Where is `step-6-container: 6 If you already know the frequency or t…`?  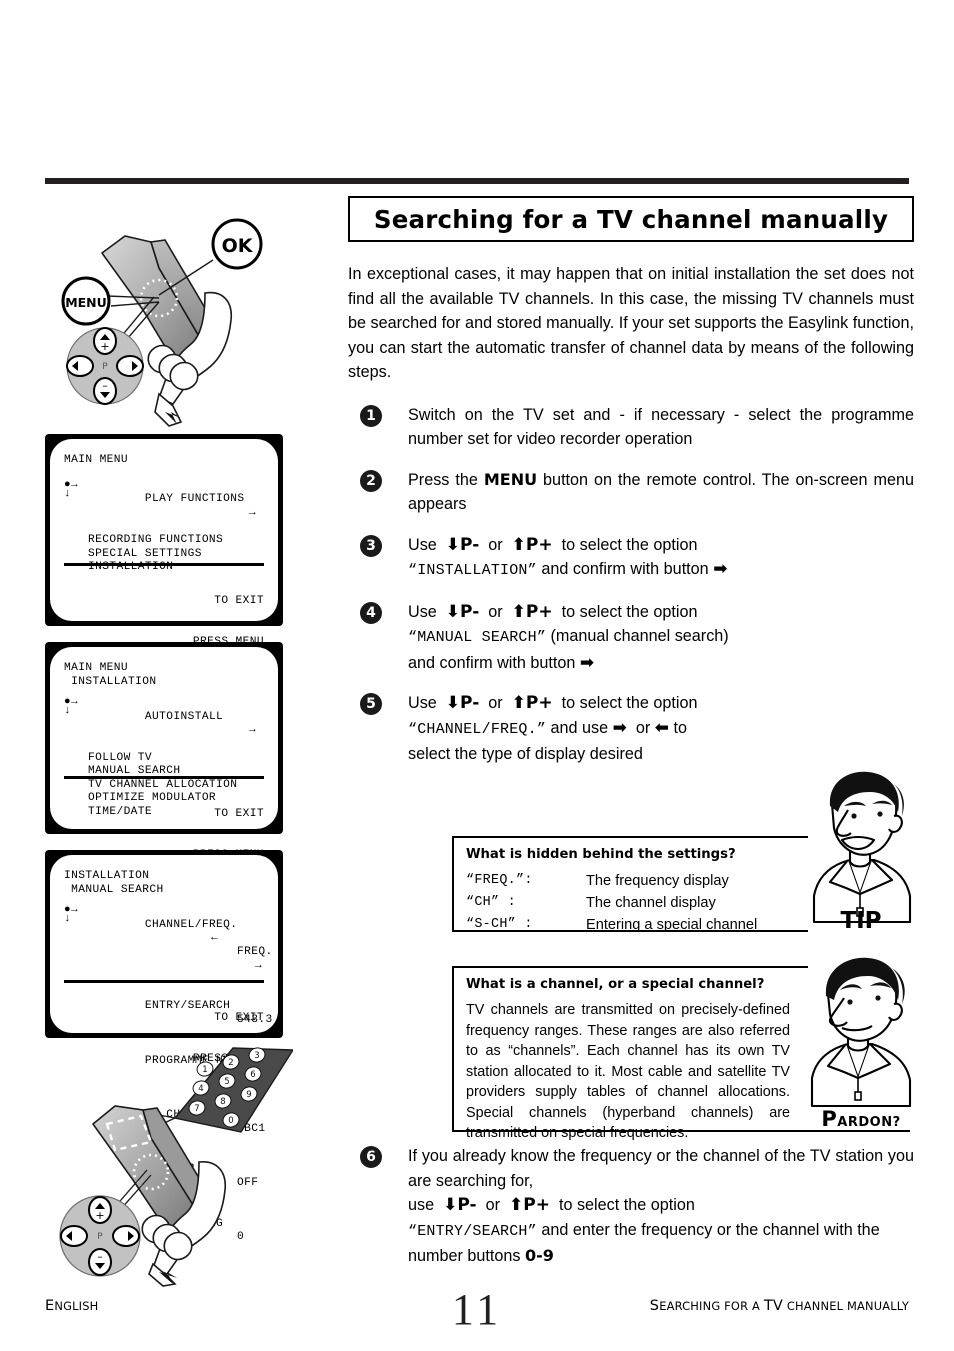
step-6-container: 6 If you already know the frequency or t… is located at coordinates (631, 1214).